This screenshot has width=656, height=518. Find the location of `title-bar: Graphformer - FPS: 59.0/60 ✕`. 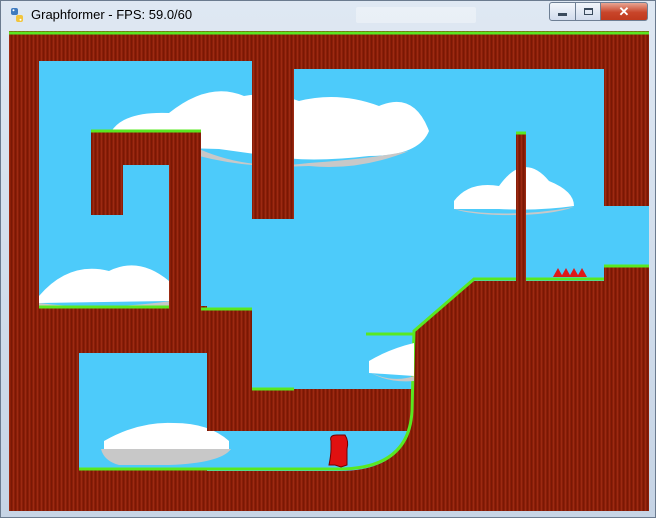

title-bar: Graphformer - FPS: 59.0/60 ✕ is located at coordinates (328, 15).